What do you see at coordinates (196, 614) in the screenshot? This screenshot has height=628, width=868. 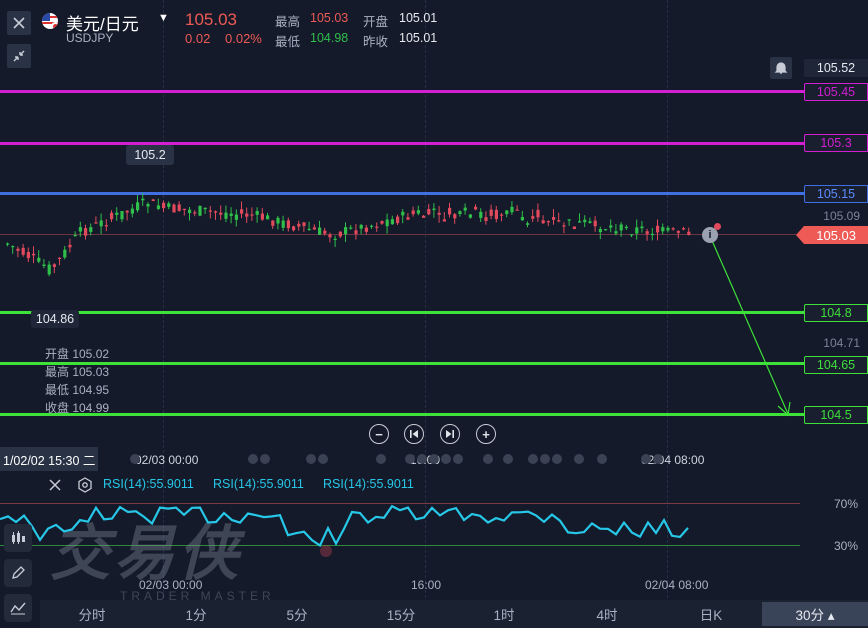 I see `tab-1min: 1分` at bounding box center [196, 614].